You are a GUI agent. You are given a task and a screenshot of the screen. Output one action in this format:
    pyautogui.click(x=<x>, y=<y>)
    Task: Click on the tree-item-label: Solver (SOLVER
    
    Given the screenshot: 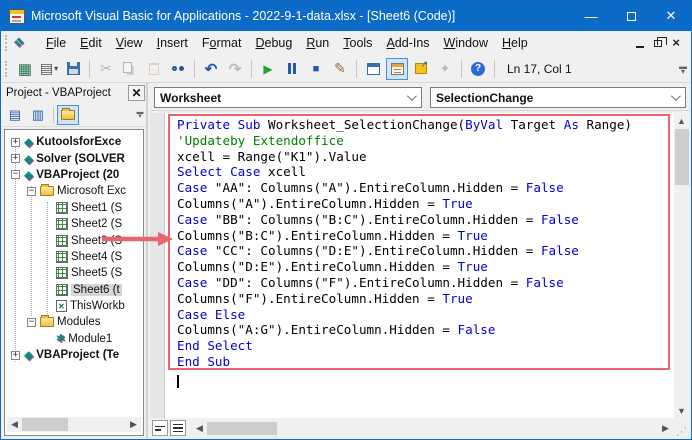 What is the action you would take?
    pyautogui.click(x=80, y=158)
    